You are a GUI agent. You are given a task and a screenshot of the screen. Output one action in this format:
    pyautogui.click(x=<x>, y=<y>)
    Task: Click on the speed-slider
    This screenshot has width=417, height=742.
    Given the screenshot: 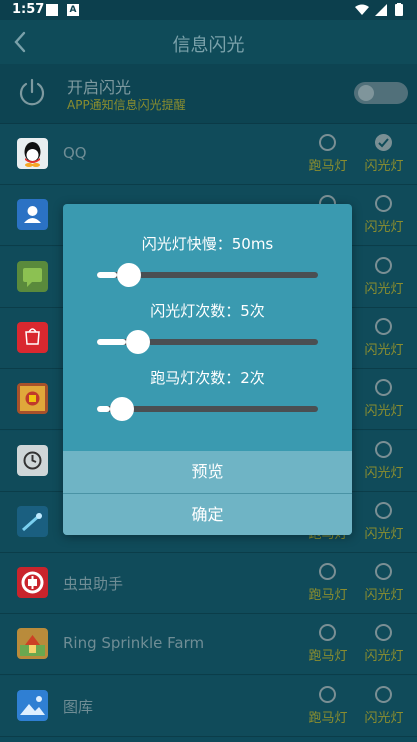 What is the action you would take?
    pyautogui.click(x=207, y=275)
    